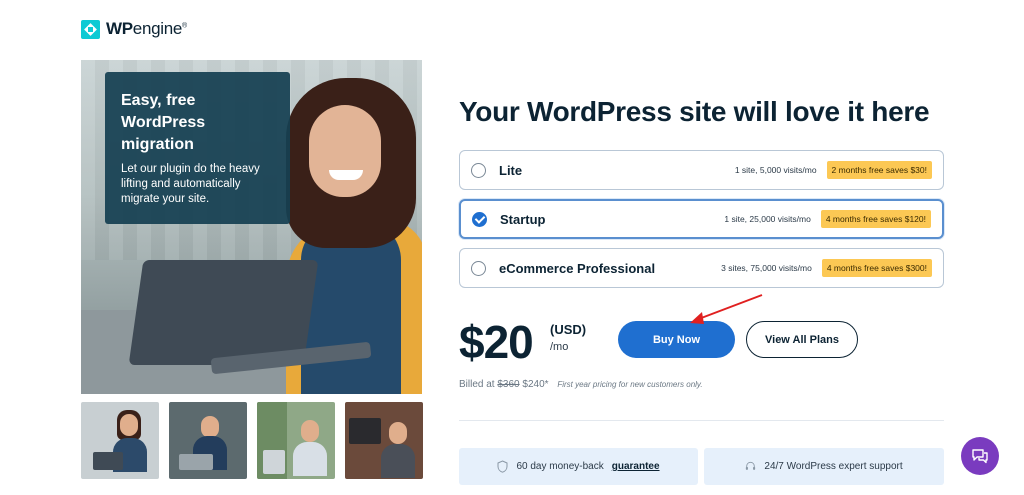 This screenshot has height=495, width=1024. Describe the element at coordinates (502, 466) in the screenshot. I see `shield-icon` at that location.